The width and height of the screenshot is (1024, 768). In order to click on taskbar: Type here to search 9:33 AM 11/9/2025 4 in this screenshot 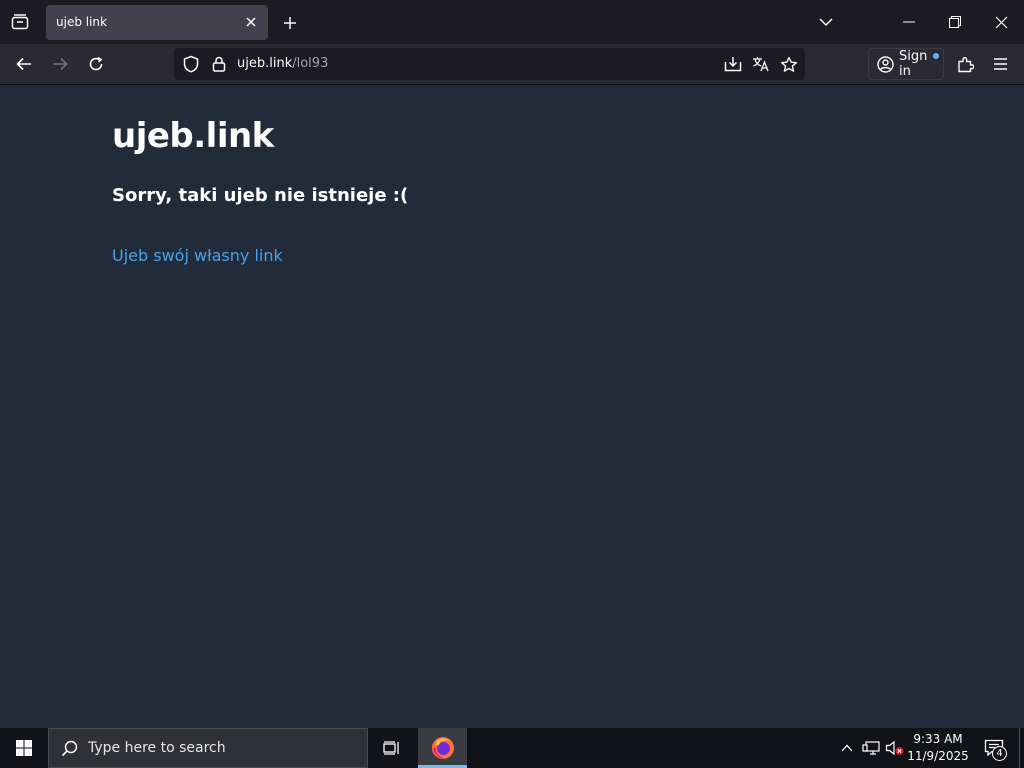, I will do `click(512, 748)`.